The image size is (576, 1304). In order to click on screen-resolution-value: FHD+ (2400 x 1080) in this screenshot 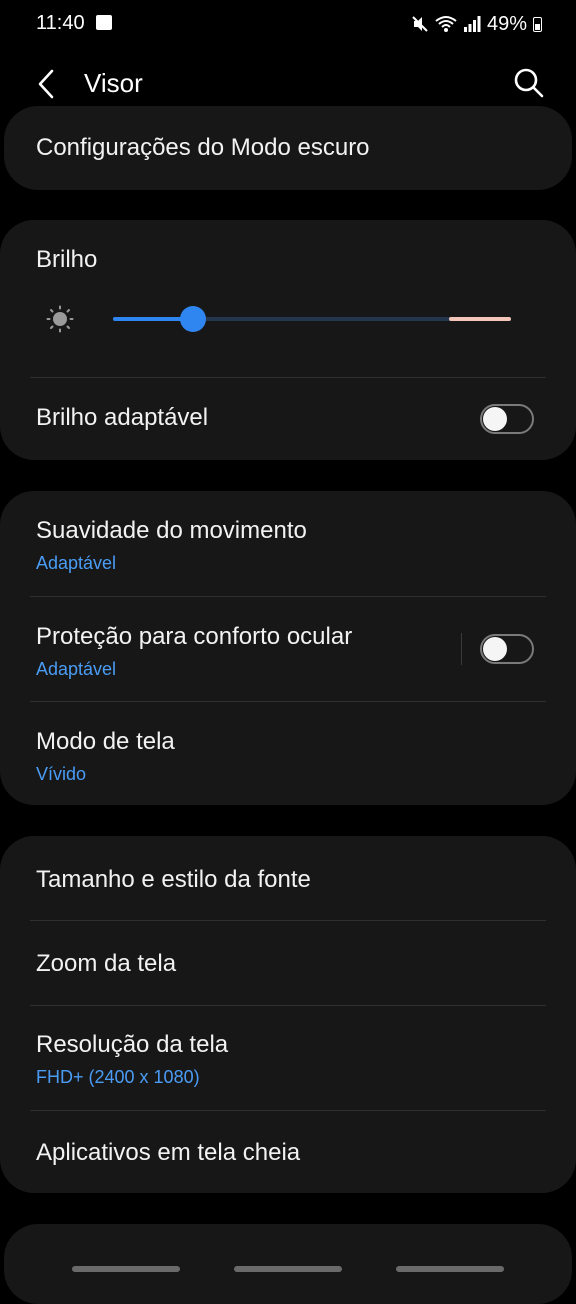, I will do `click(118, 1077)`.